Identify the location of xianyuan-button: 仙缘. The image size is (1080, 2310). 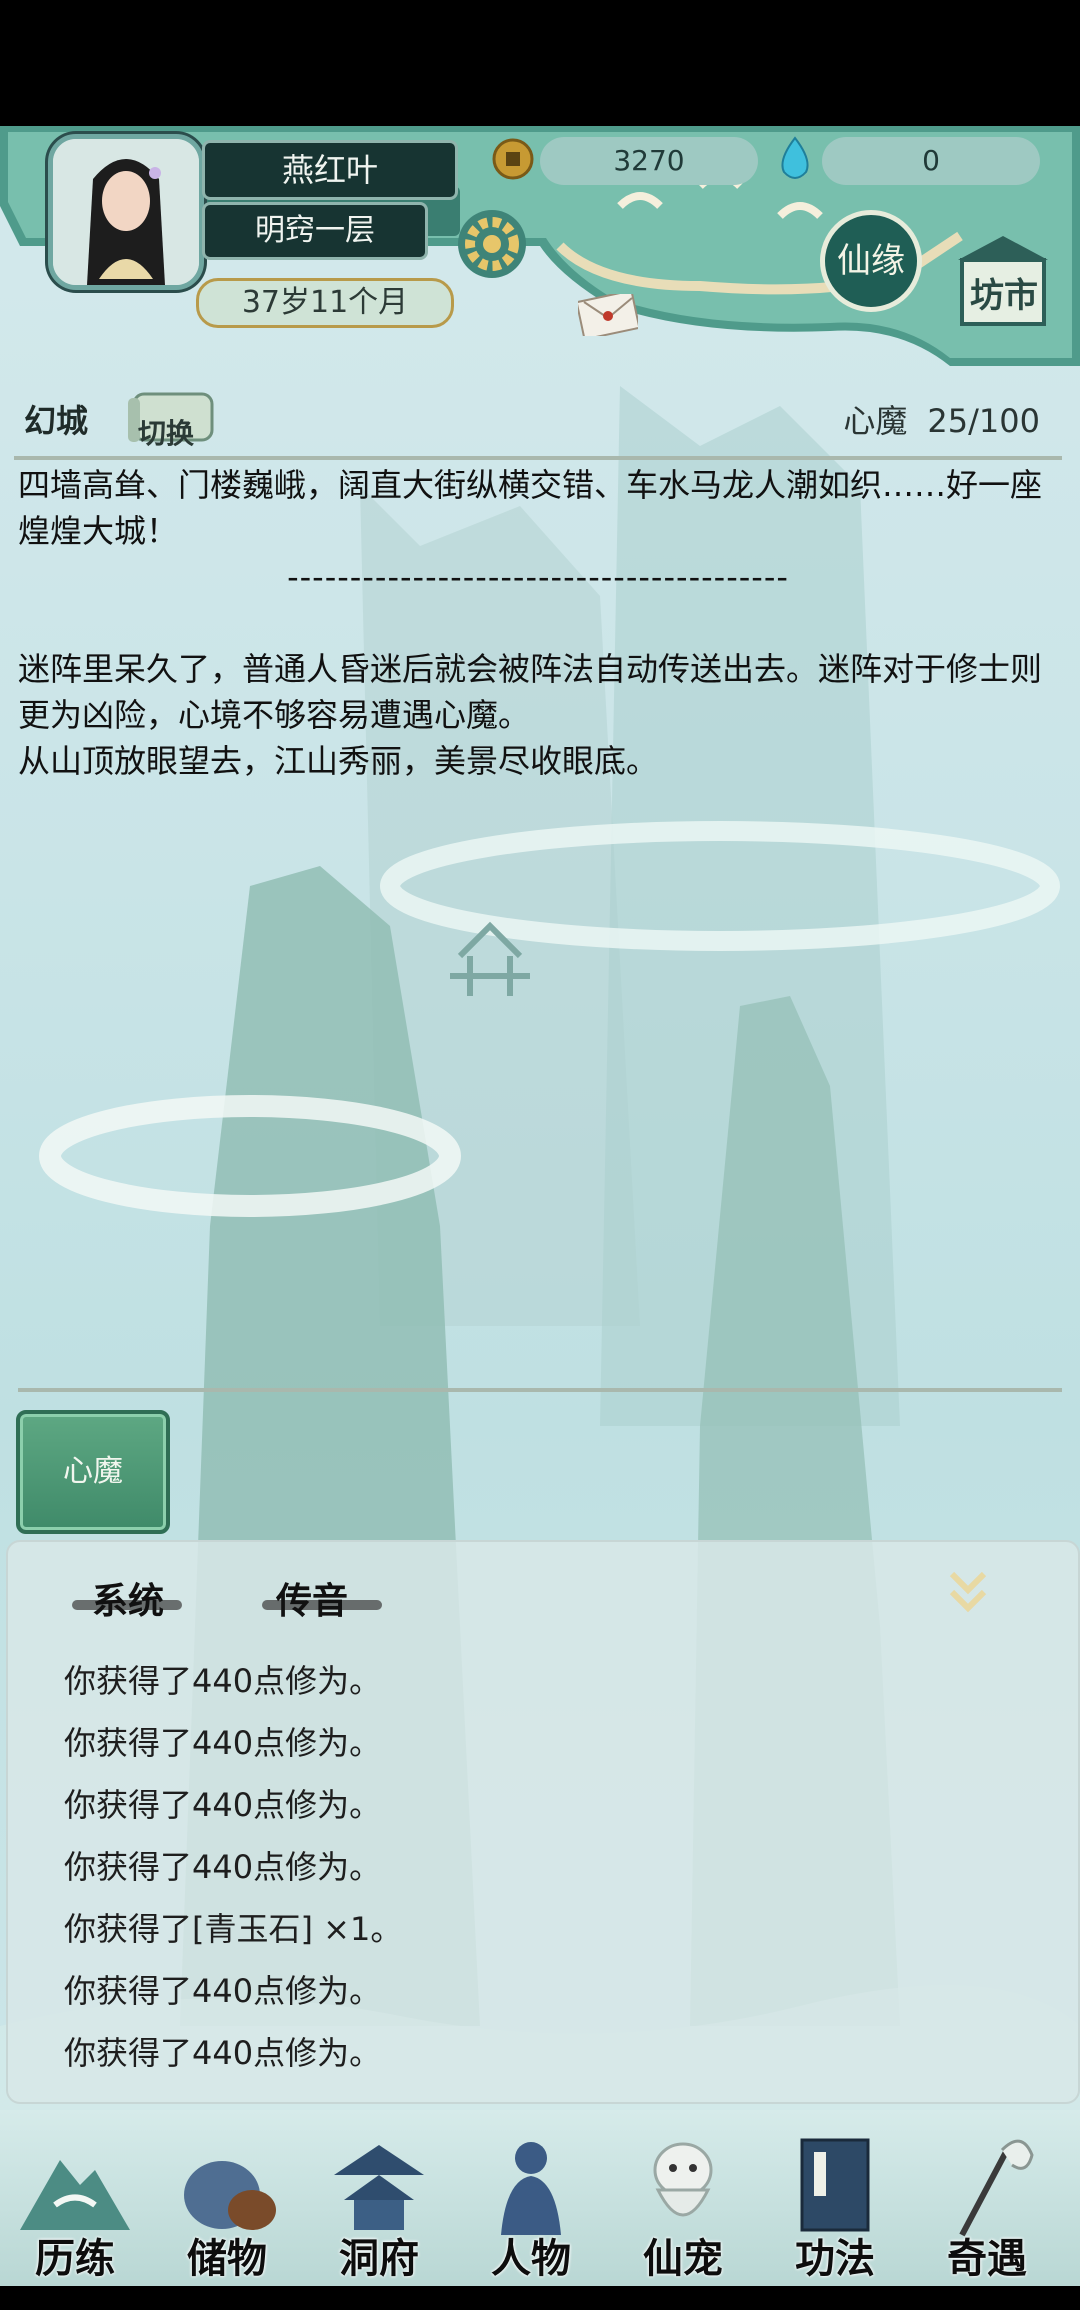
(871, 261).